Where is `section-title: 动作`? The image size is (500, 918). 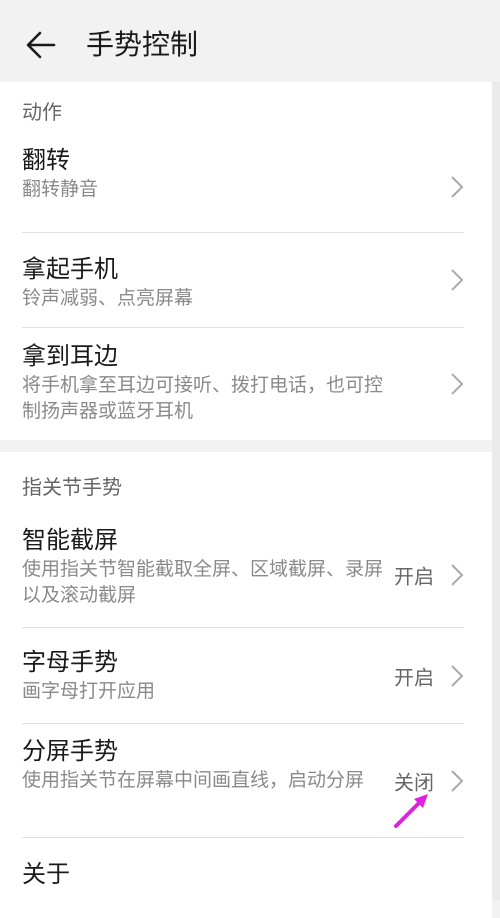
section-title: 动作 is located at coordinates (42, 112).